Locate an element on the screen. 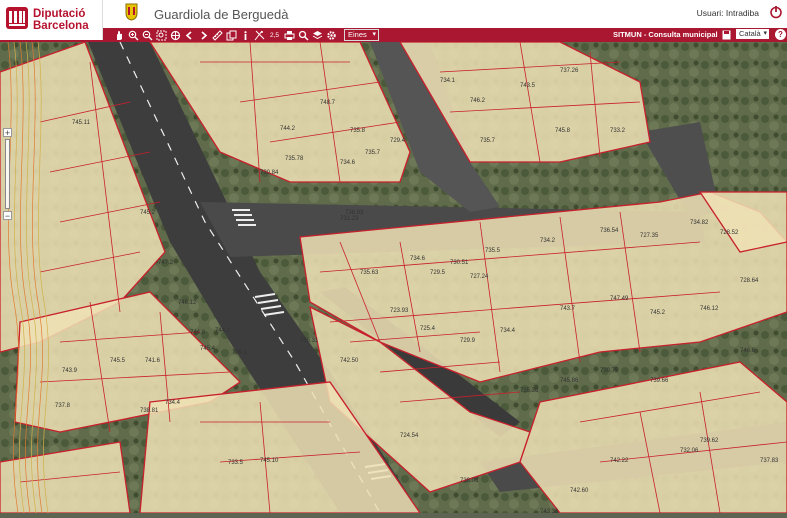  elevation-label: 746.12 is located at coordinates (709, 309).